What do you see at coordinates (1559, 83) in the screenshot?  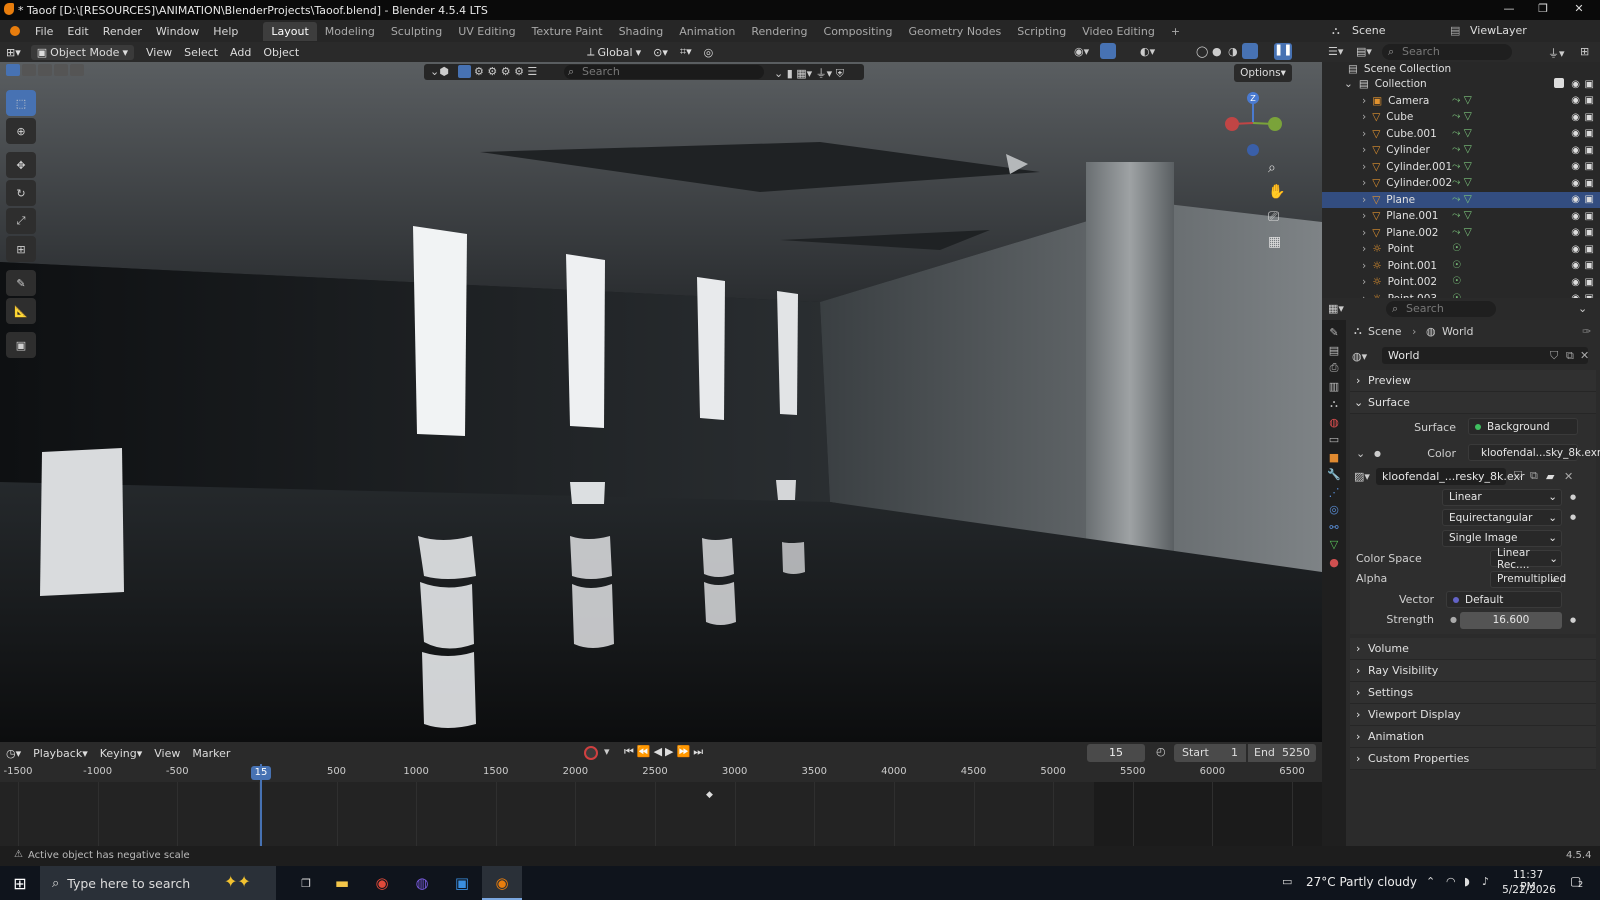 I see `collection-checkbox` at bounding box center [1559, 83].